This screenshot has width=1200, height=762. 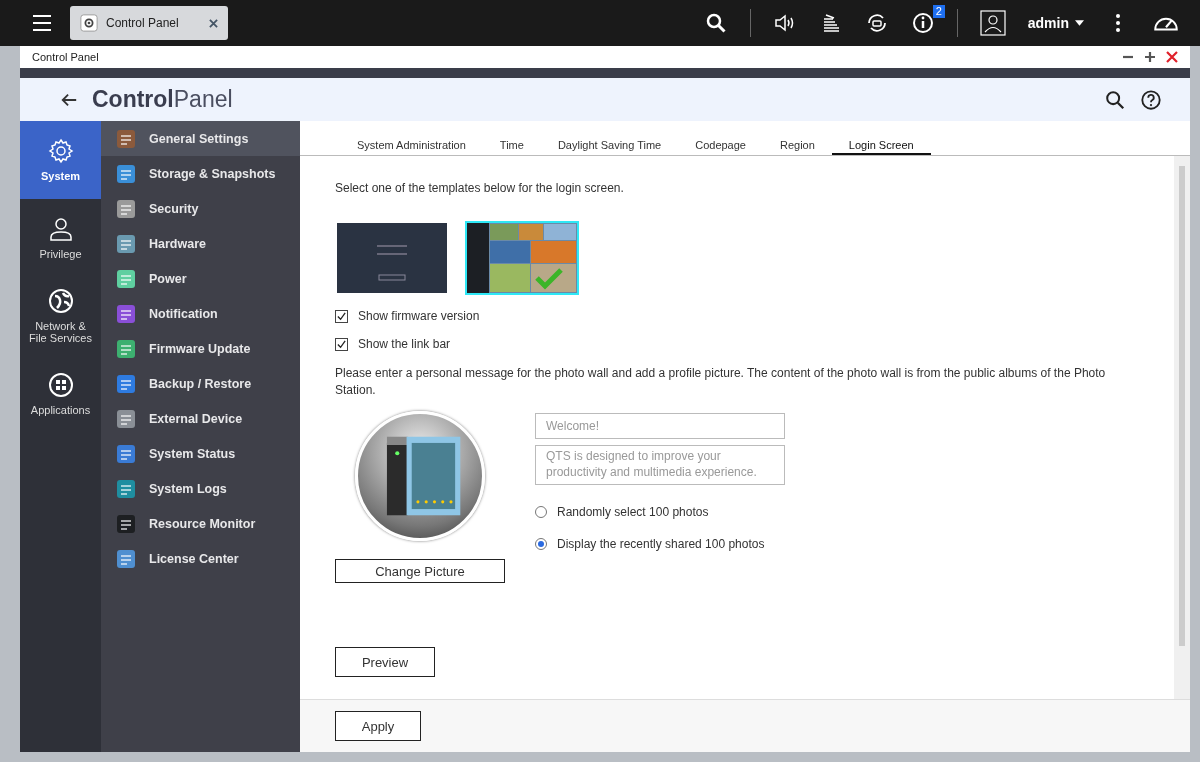 I want to click on category-item: System, so click(x=60, y=160).